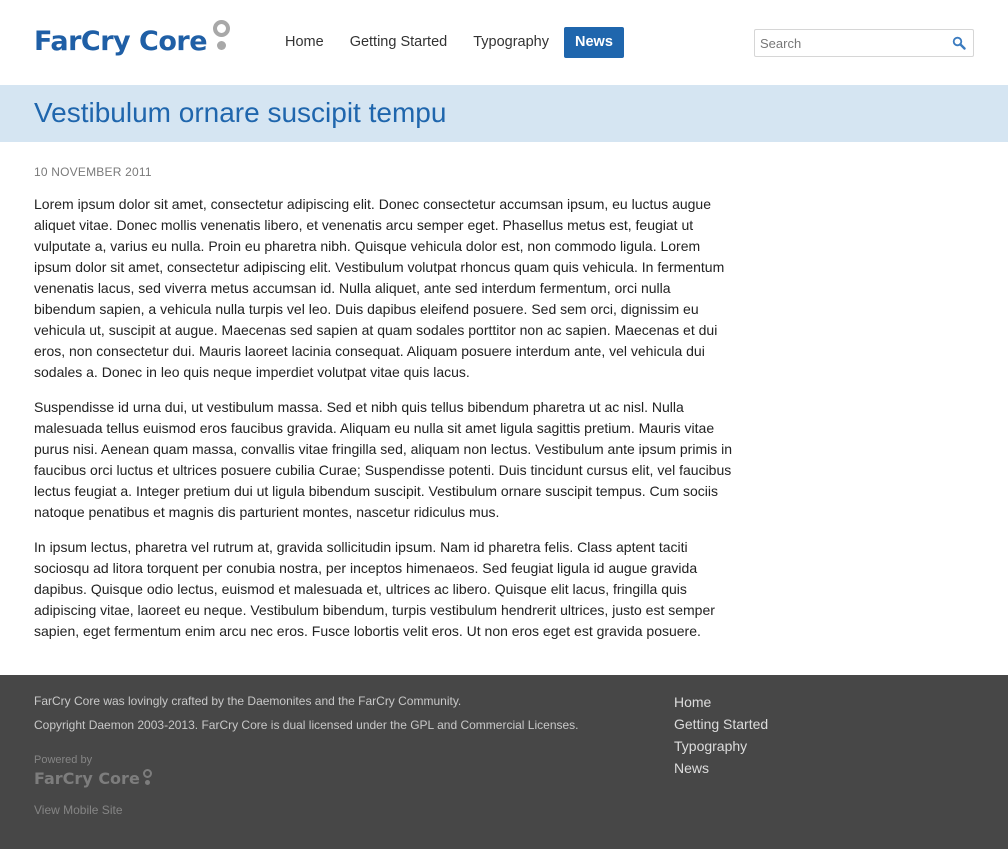  Describe the element at coordinates (93, 172) in the screenshot. I see `article-date: 10 NOVEMBER 2011` at that location.